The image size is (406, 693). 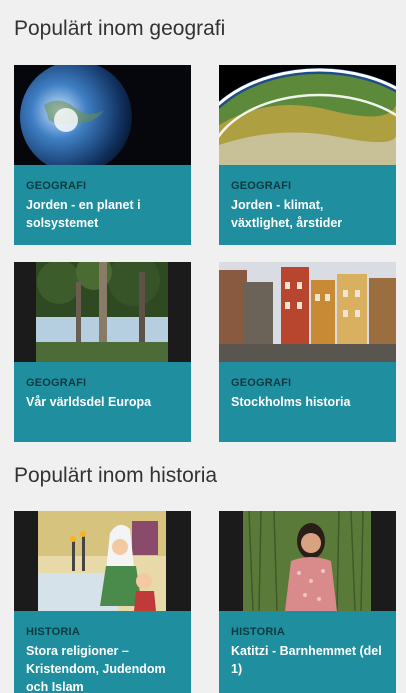 I want to click on thumbnail-earth-in-space, so click(x=102, y=115).